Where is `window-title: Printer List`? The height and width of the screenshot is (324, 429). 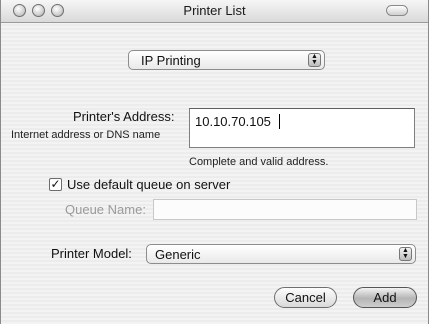 window-title: Printer List is located at coordinates (214, 10).